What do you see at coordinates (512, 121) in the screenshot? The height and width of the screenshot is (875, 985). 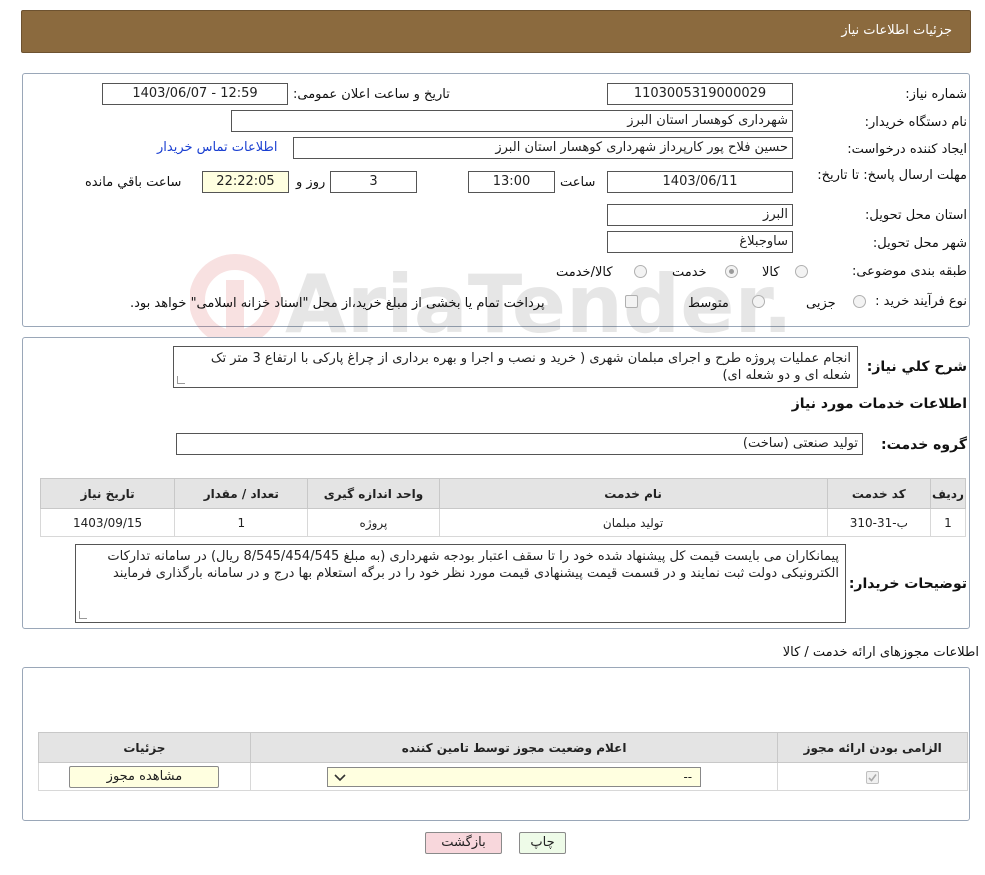 I see `buyer-org-field: شهرداری کوهسار استان البرز` at bounding box center [512, 121].